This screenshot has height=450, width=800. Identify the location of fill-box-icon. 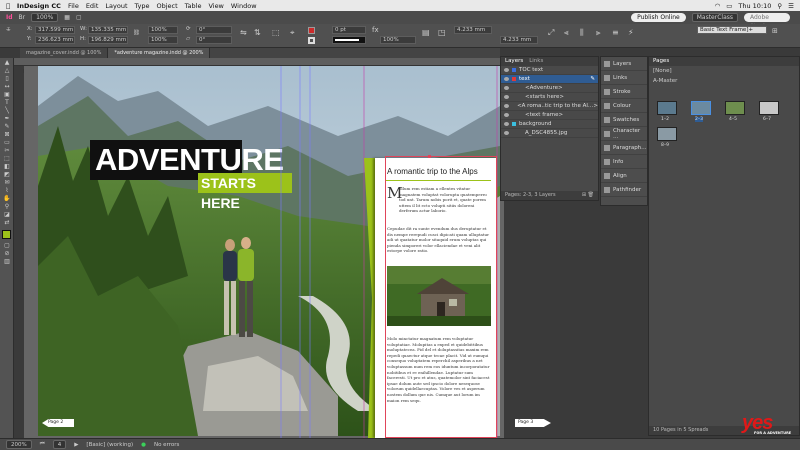
(6, 234).